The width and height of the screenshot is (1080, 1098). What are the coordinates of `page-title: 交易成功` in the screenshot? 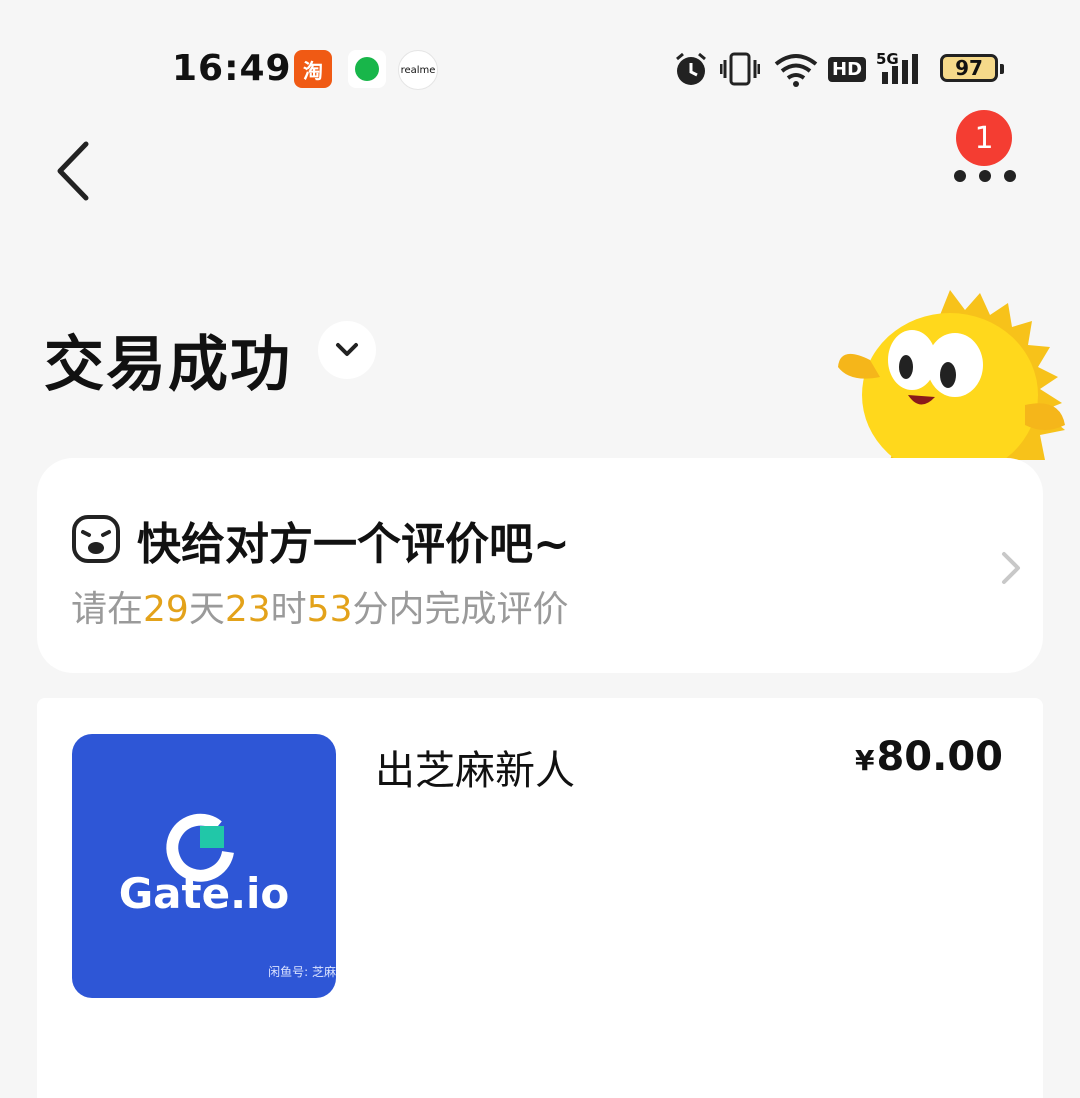 It's located at (168, 365).